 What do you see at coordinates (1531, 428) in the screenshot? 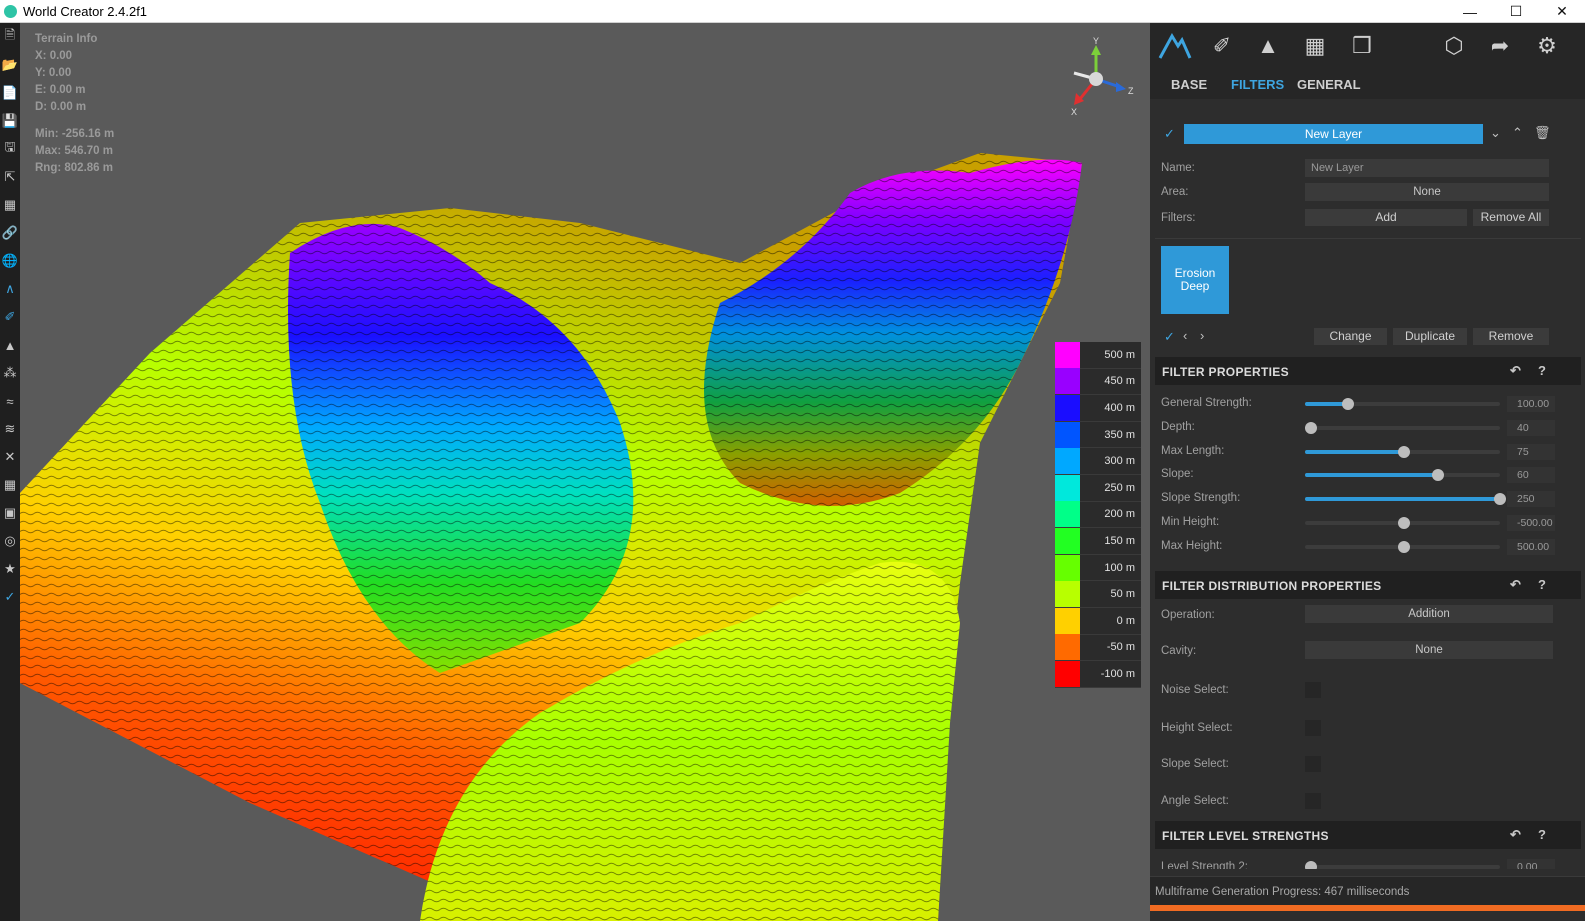
I see `filter-property-value: 40` at bounding box center [1531, 428].